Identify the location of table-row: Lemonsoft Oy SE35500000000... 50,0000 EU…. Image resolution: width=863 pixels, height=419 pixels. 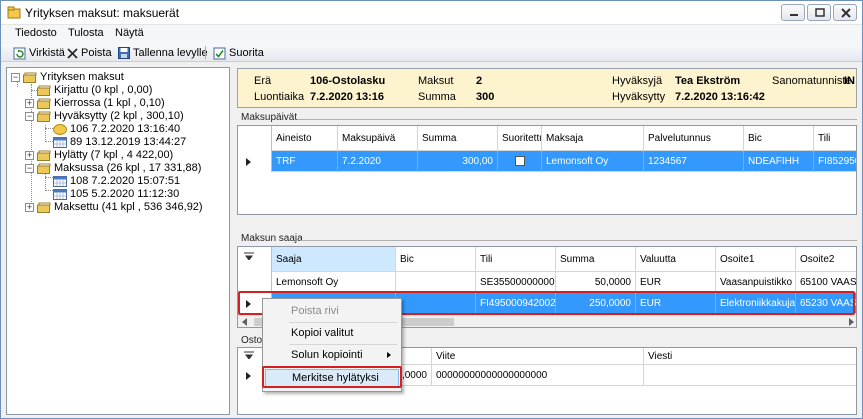
(547, 282).